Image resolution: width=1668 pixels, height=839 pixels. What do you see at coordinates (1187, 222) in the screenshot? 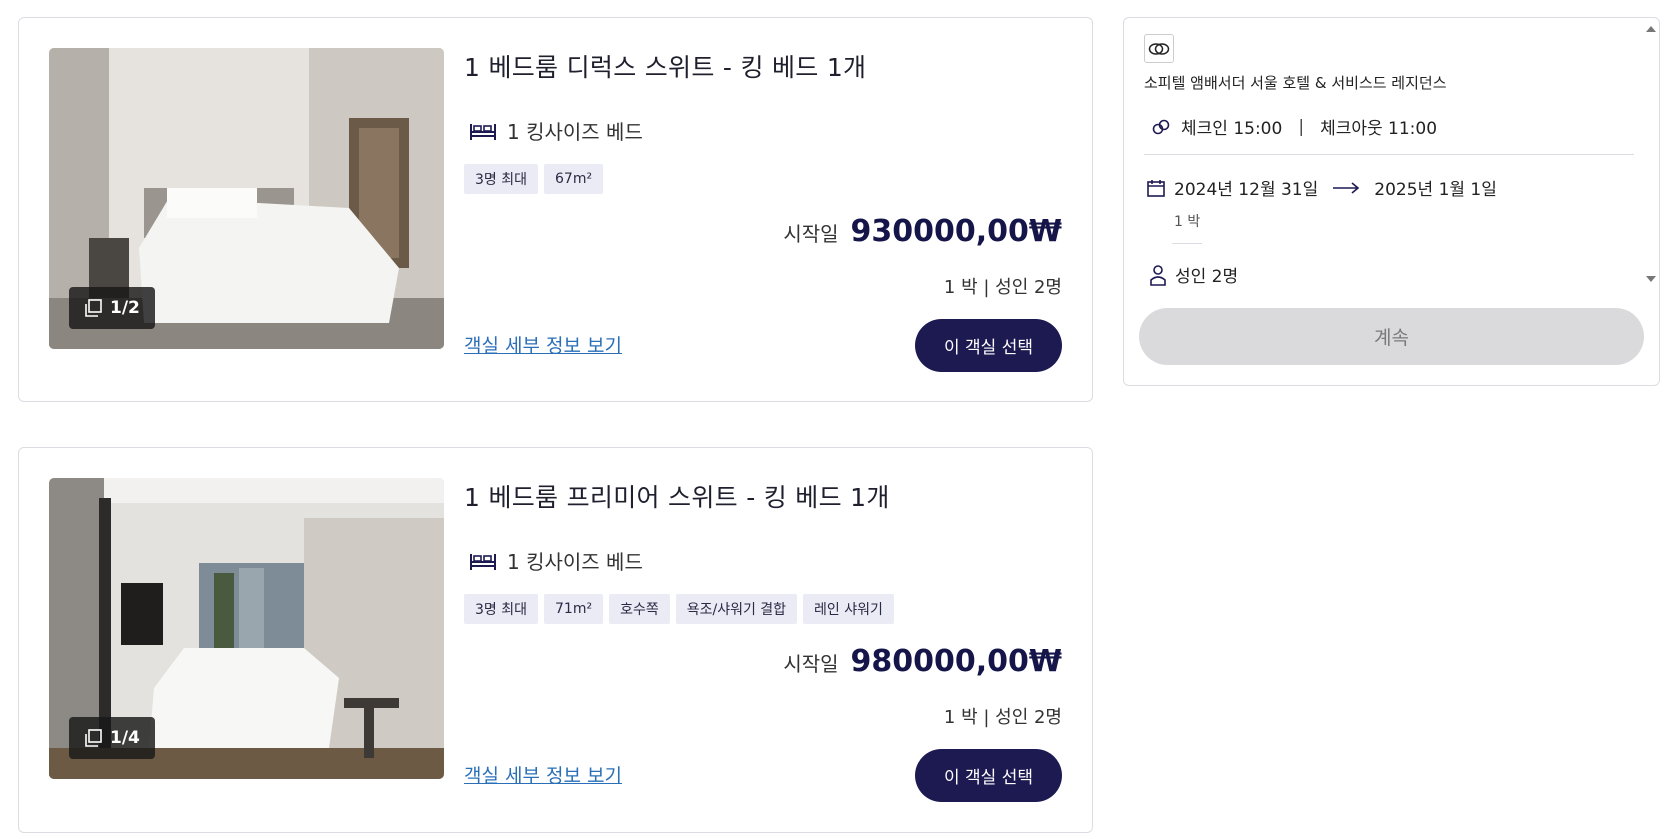
I see `nights-count: 1 박` at bounding box center [1187, 222].